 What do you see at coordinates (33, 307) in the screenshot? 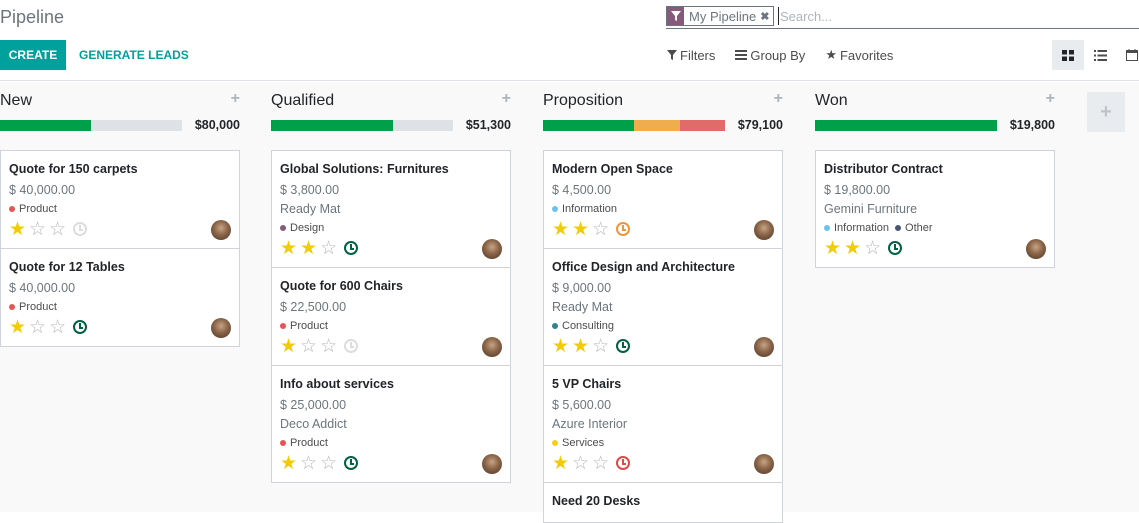
I see `tag: Product` at bounding box center [33, 307].